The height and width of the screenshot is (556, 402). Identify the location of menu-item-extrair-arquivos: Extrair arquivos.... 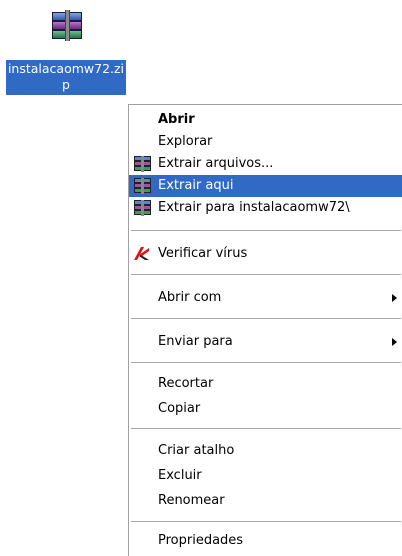
(265, 164).